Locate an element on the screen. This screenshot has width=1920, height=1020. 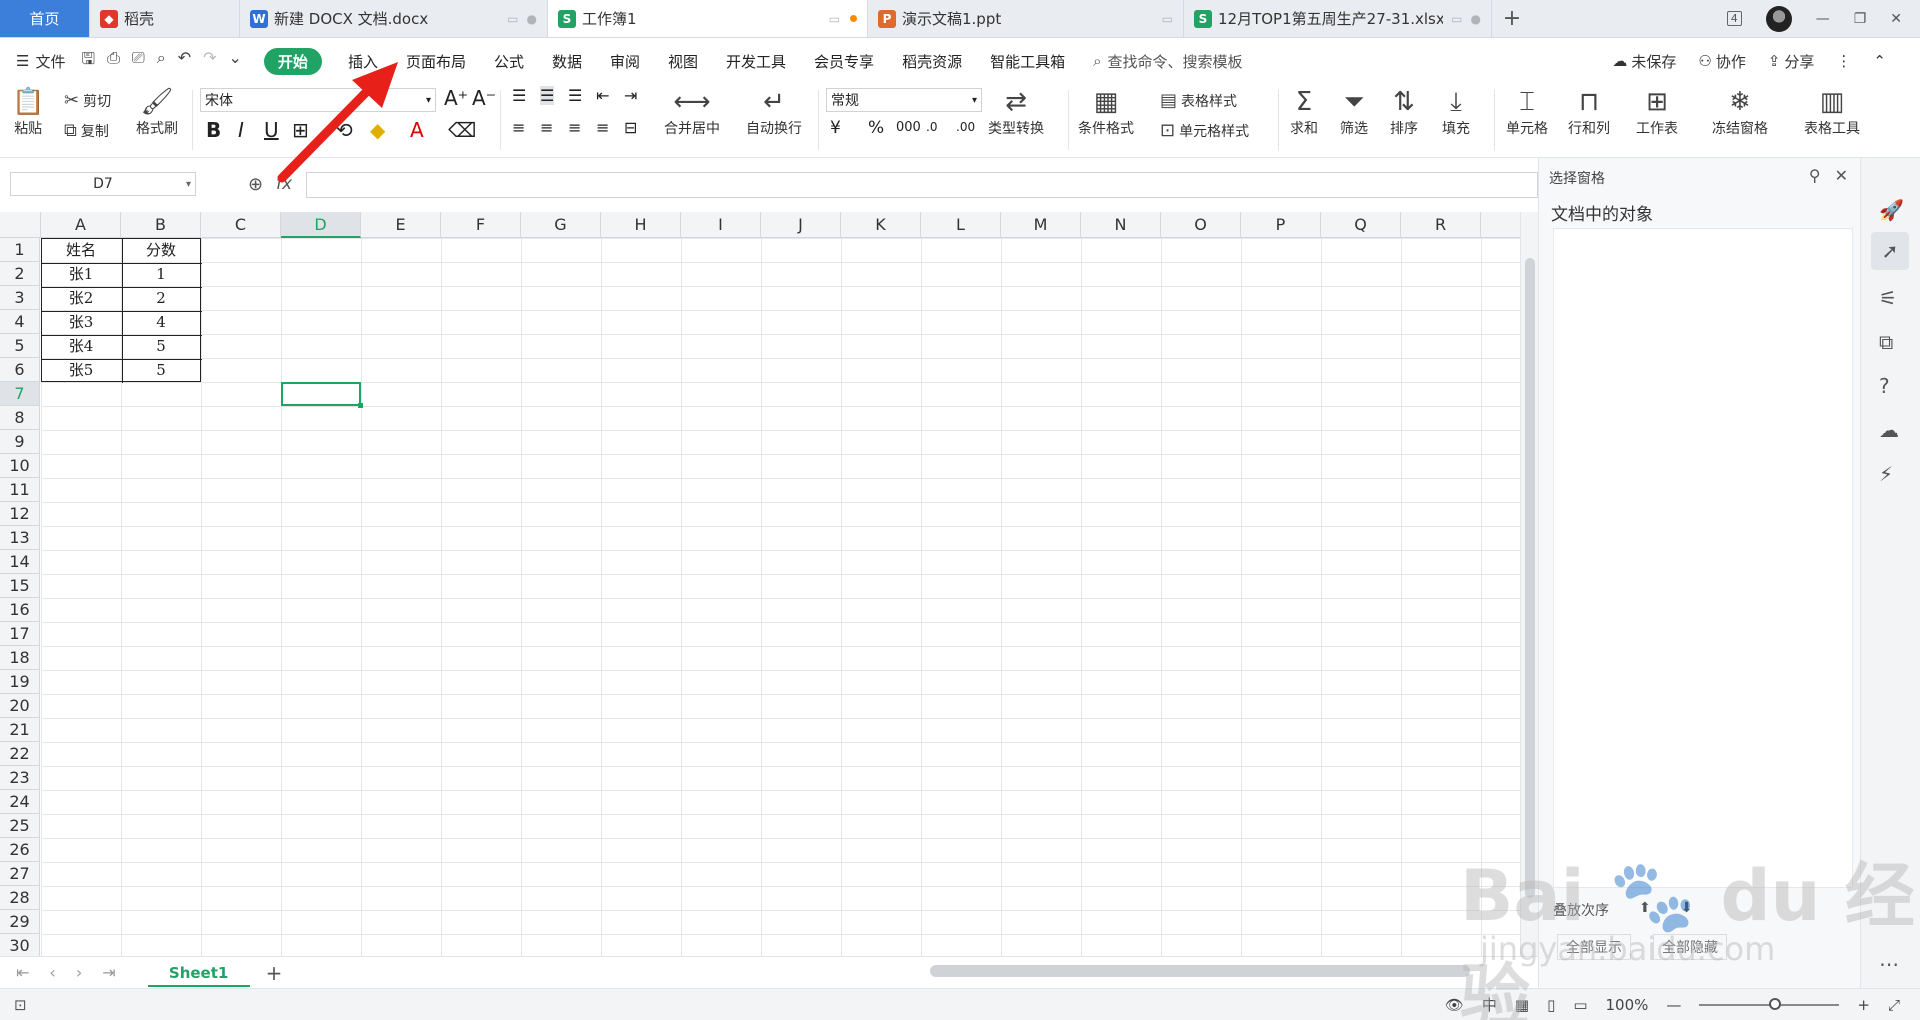
column-header-e: E is located at coordinates (401, 225).